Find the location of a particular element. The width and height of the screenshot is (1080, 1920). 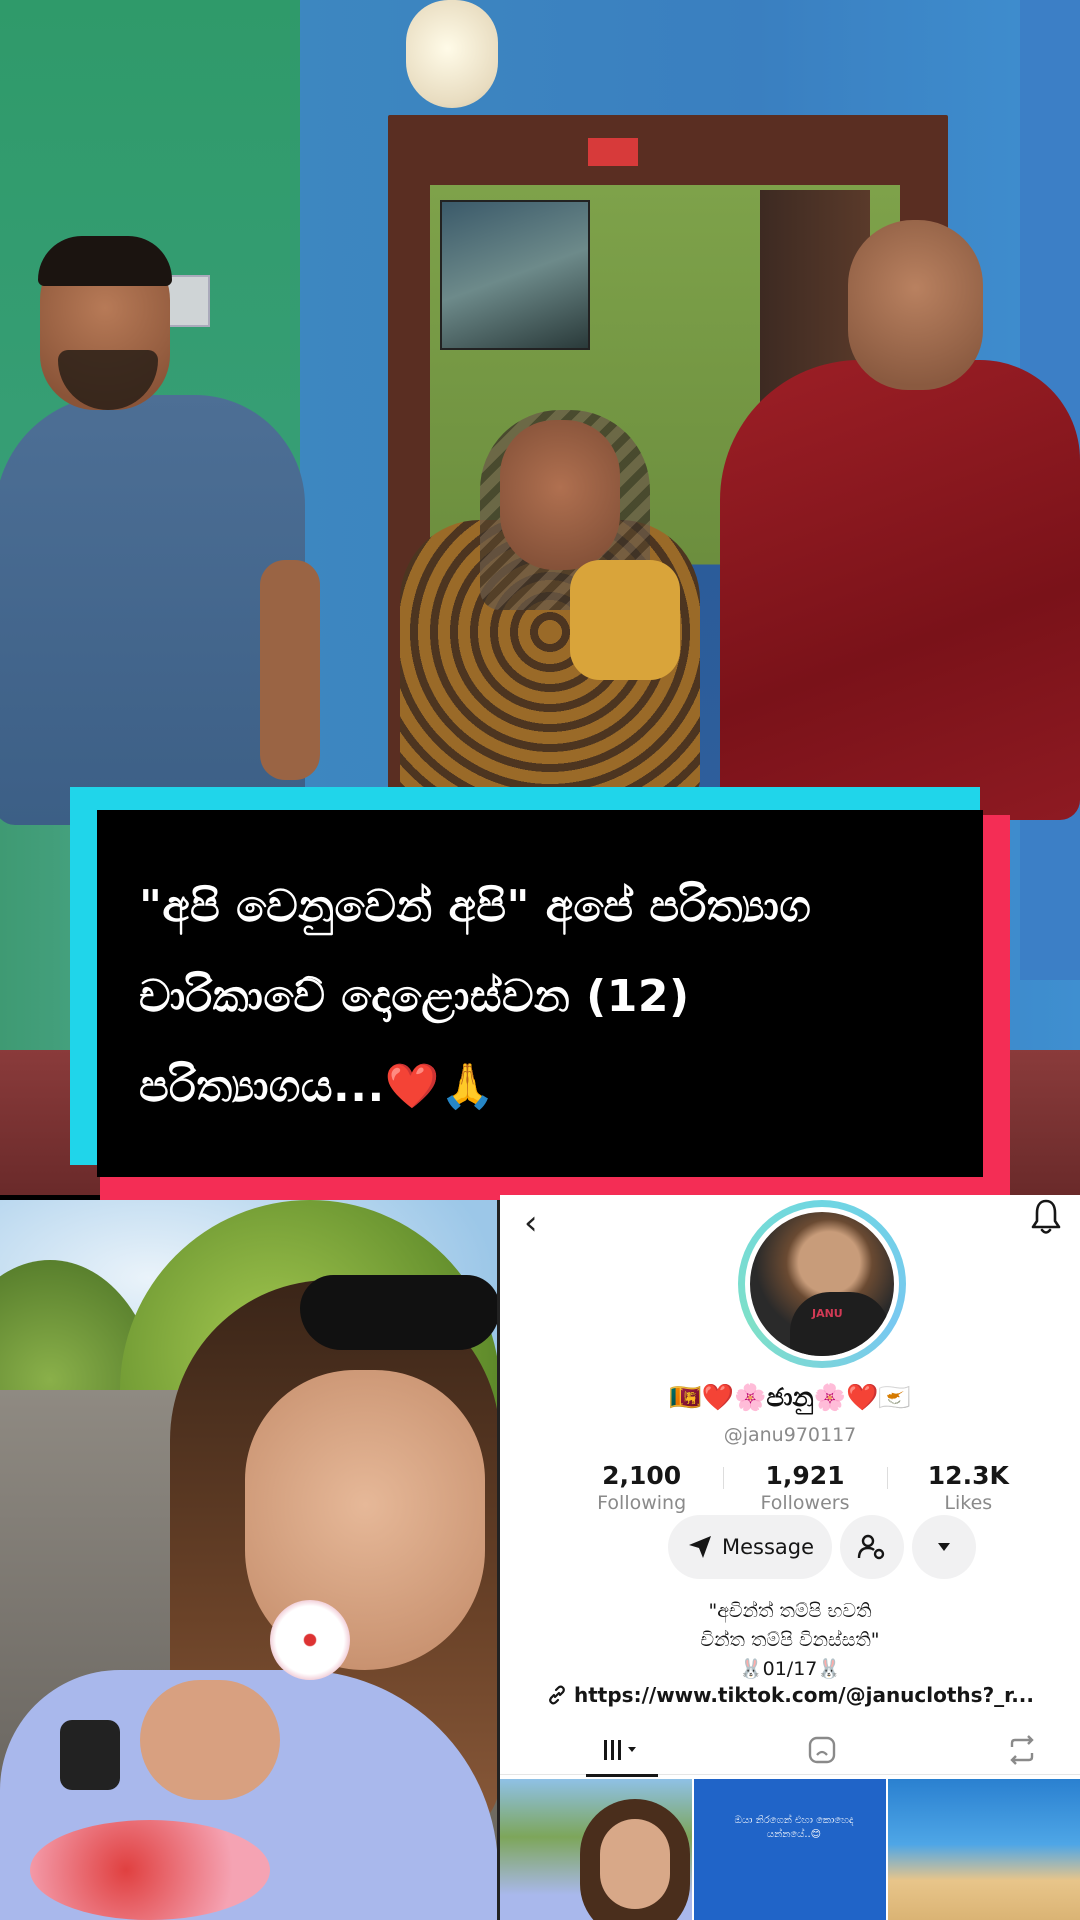

tab-liked is located at coordinates (1022, 1750).